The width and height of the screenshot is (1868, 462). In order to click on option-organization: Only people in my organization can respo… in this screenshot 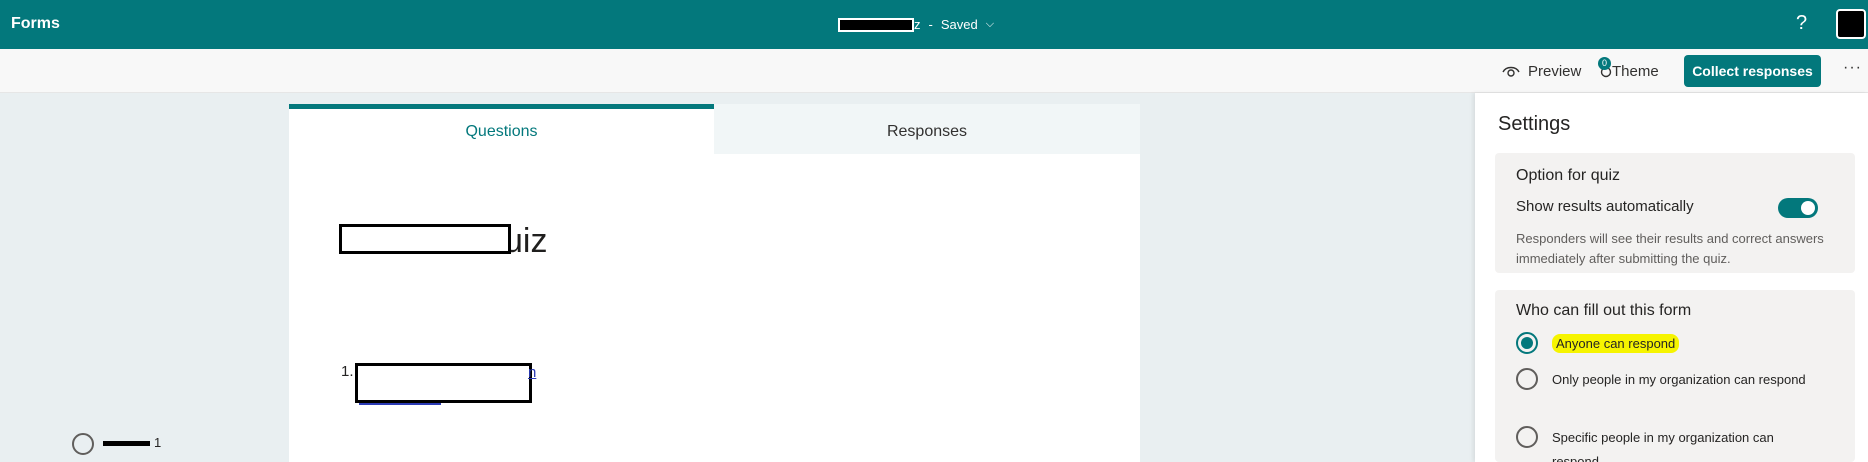, I will do `click(1669, 380)`.